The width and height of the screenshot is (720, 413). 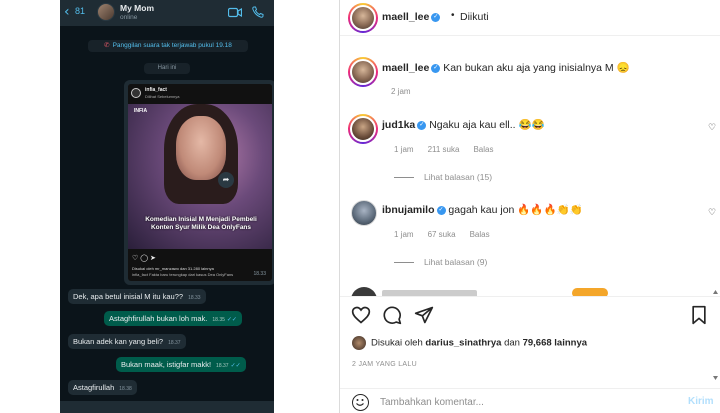 I want to click on comment-input, so click(x=520, y=402).